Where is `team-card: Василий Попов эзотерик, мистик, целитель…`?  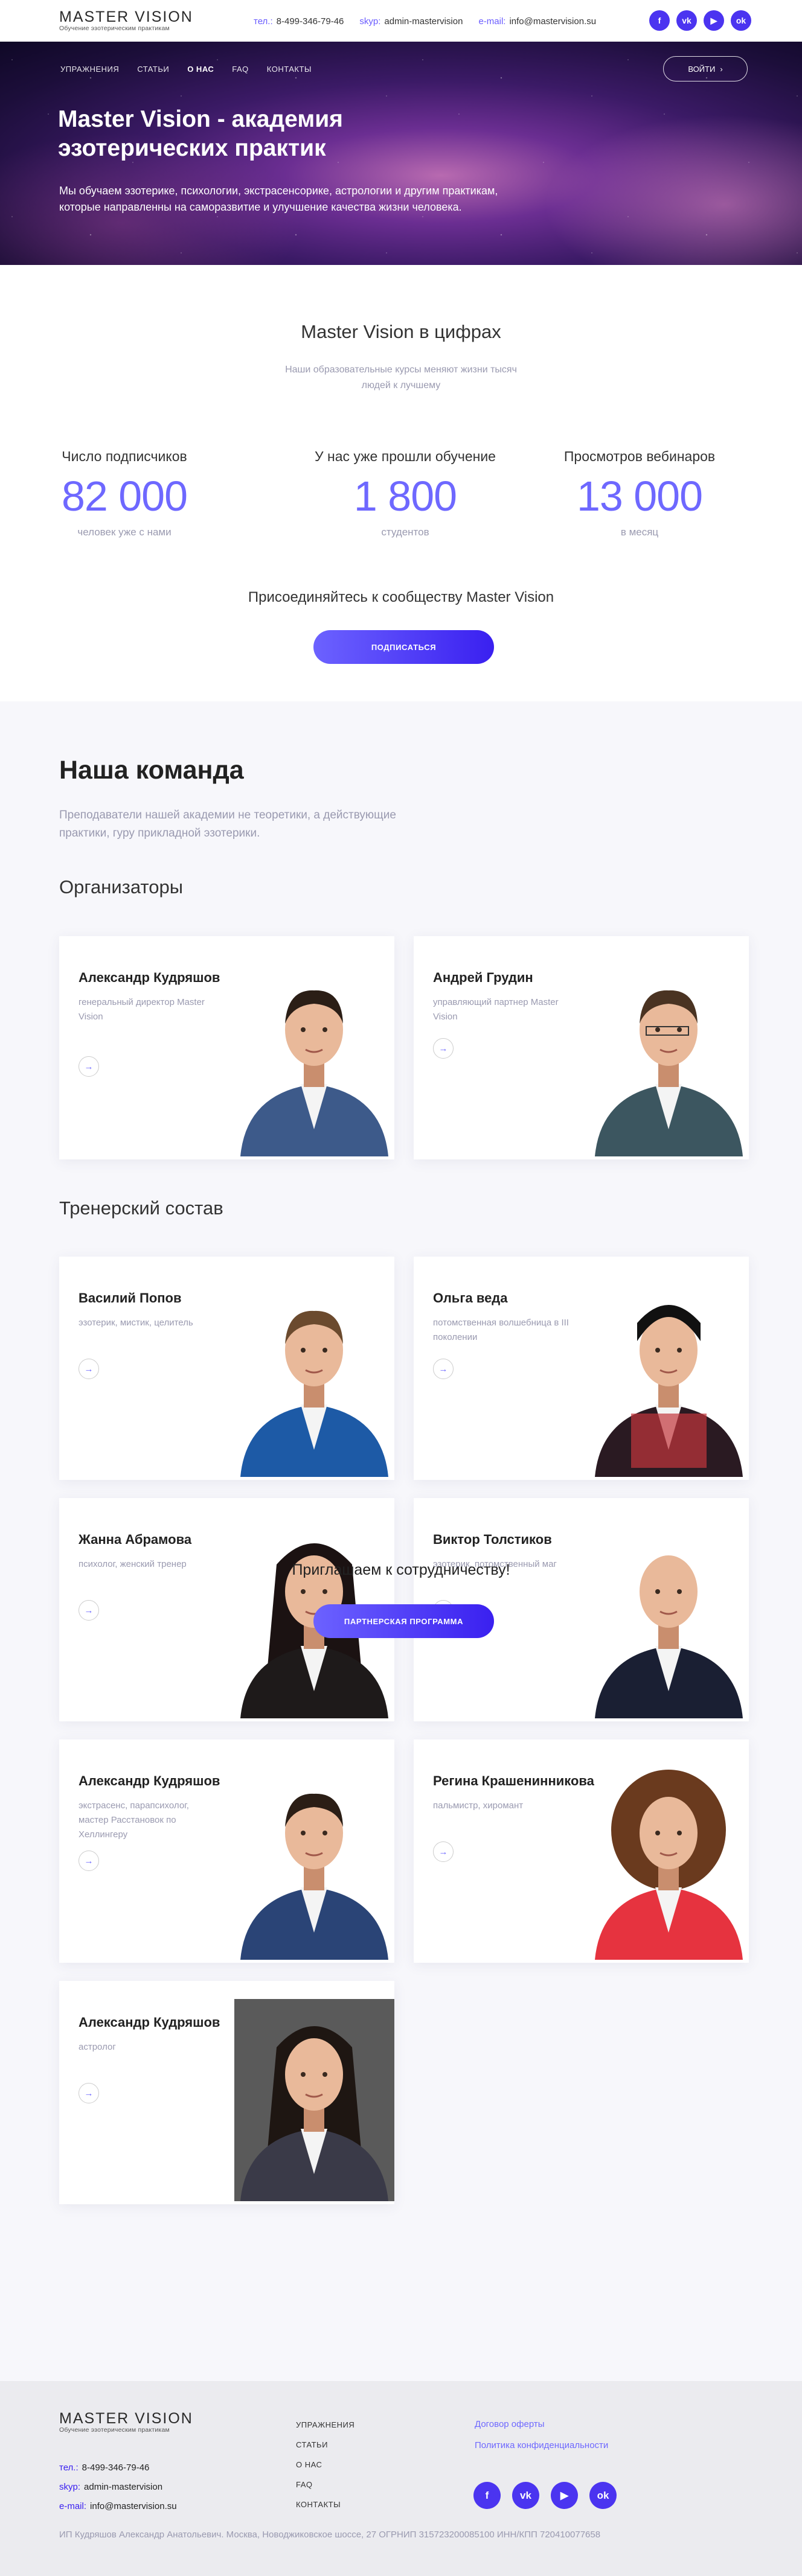
team-card: Василий Попов эзотерик, мистик, целитель… is located at coordinates (226, 1368).